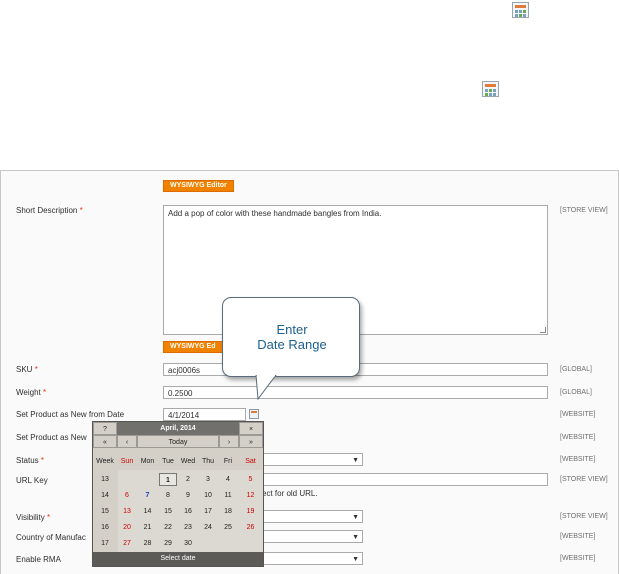 Image resolution: width=619 pixels, height=574 pixels. What do you see at coordinates (70, 414) in the screenshot?
I see `new-from-date-label: Set Product as New from Date` at bounding box center [70, 414].